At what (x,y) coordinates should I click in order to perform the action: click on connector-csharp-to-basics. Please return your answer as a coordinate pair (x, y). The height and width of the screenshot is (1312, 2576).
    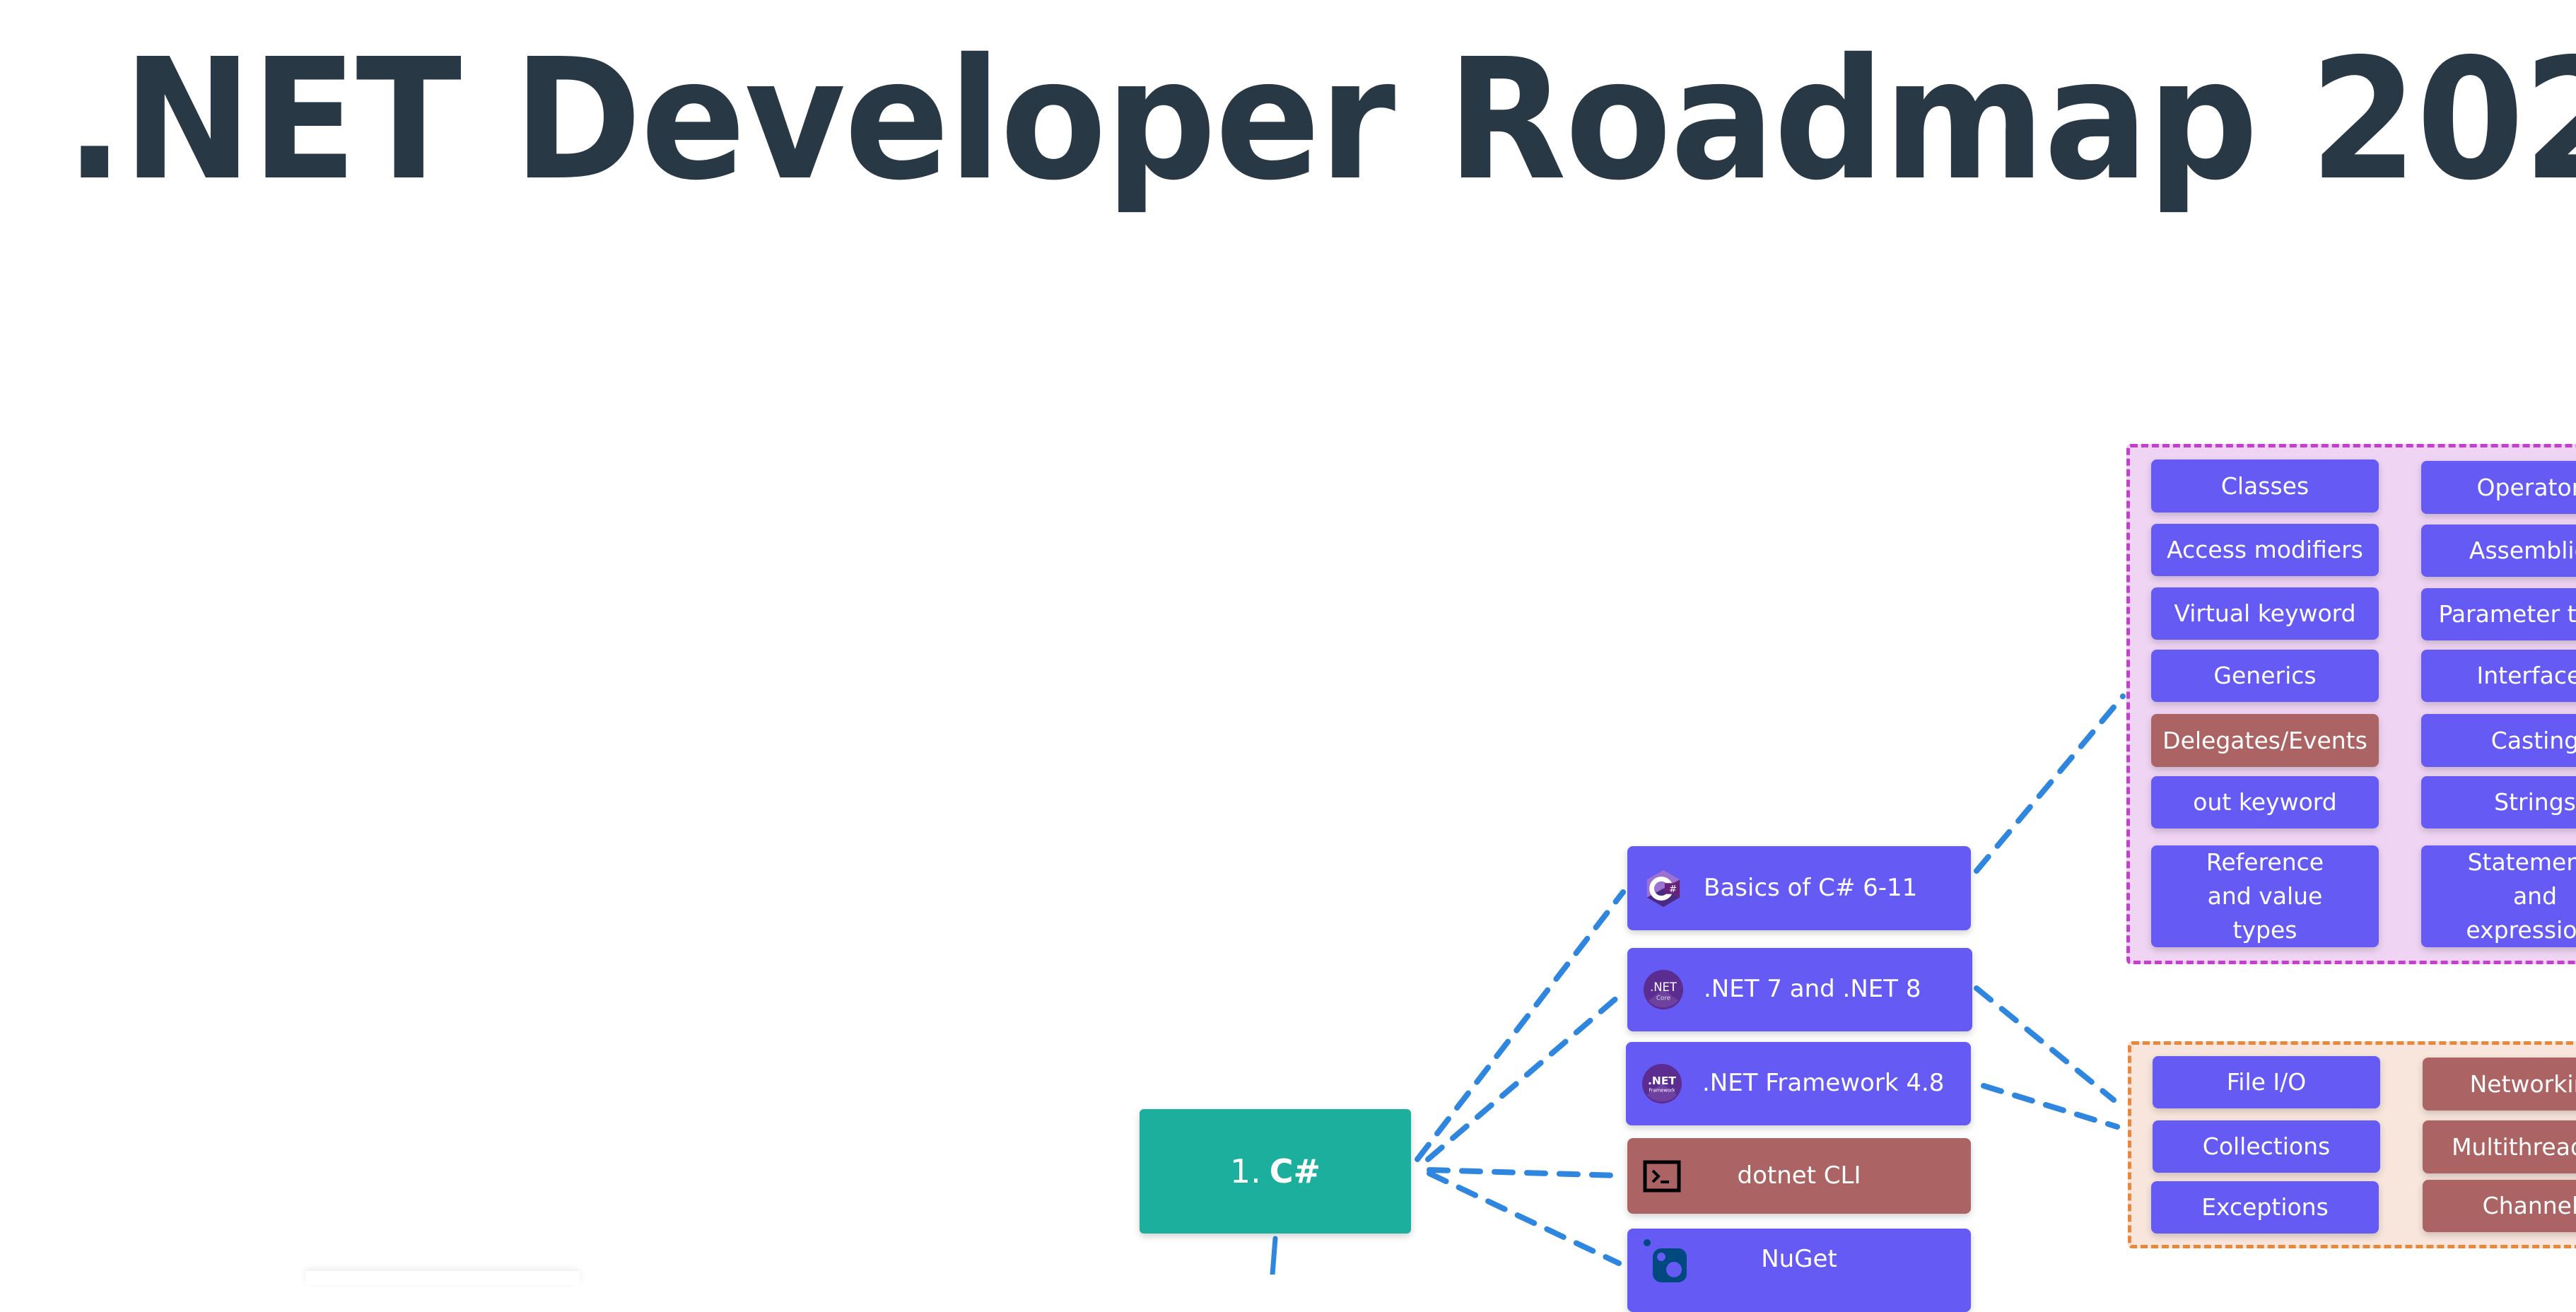
    Looking at the image, I should click on (1521, 1025).